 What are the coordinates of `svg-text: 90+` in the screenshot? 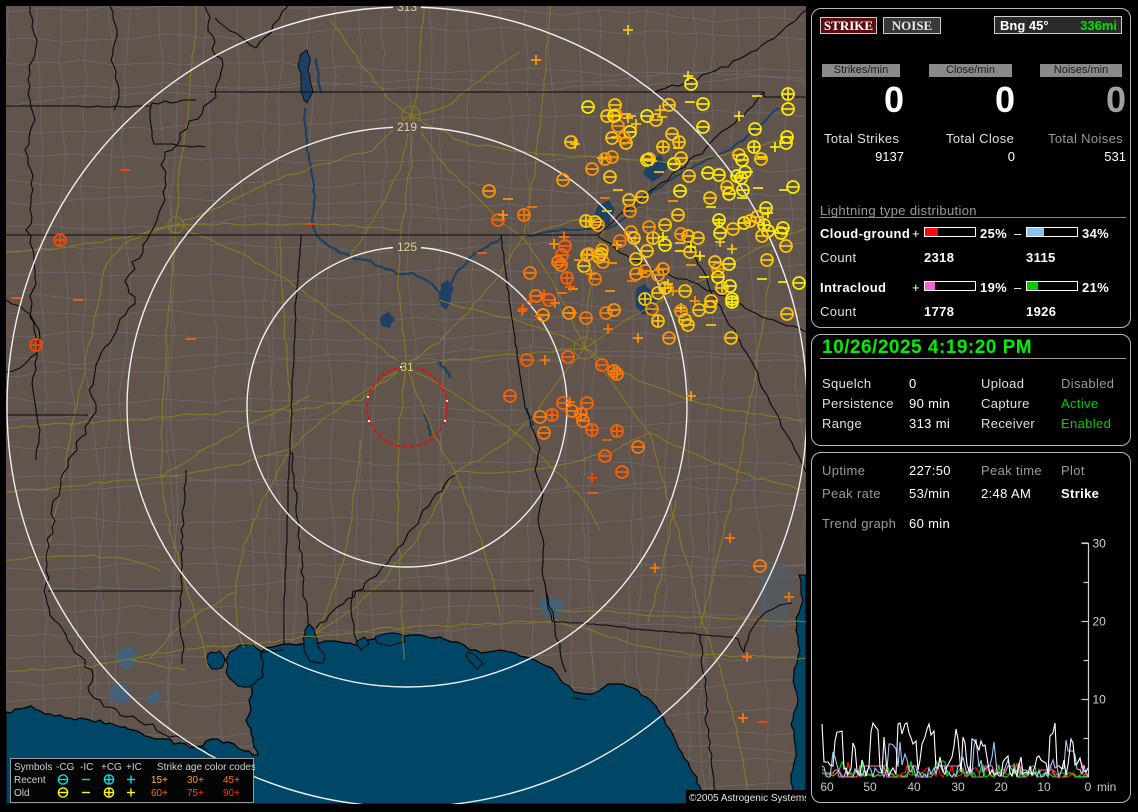 It's located at (231, 793).